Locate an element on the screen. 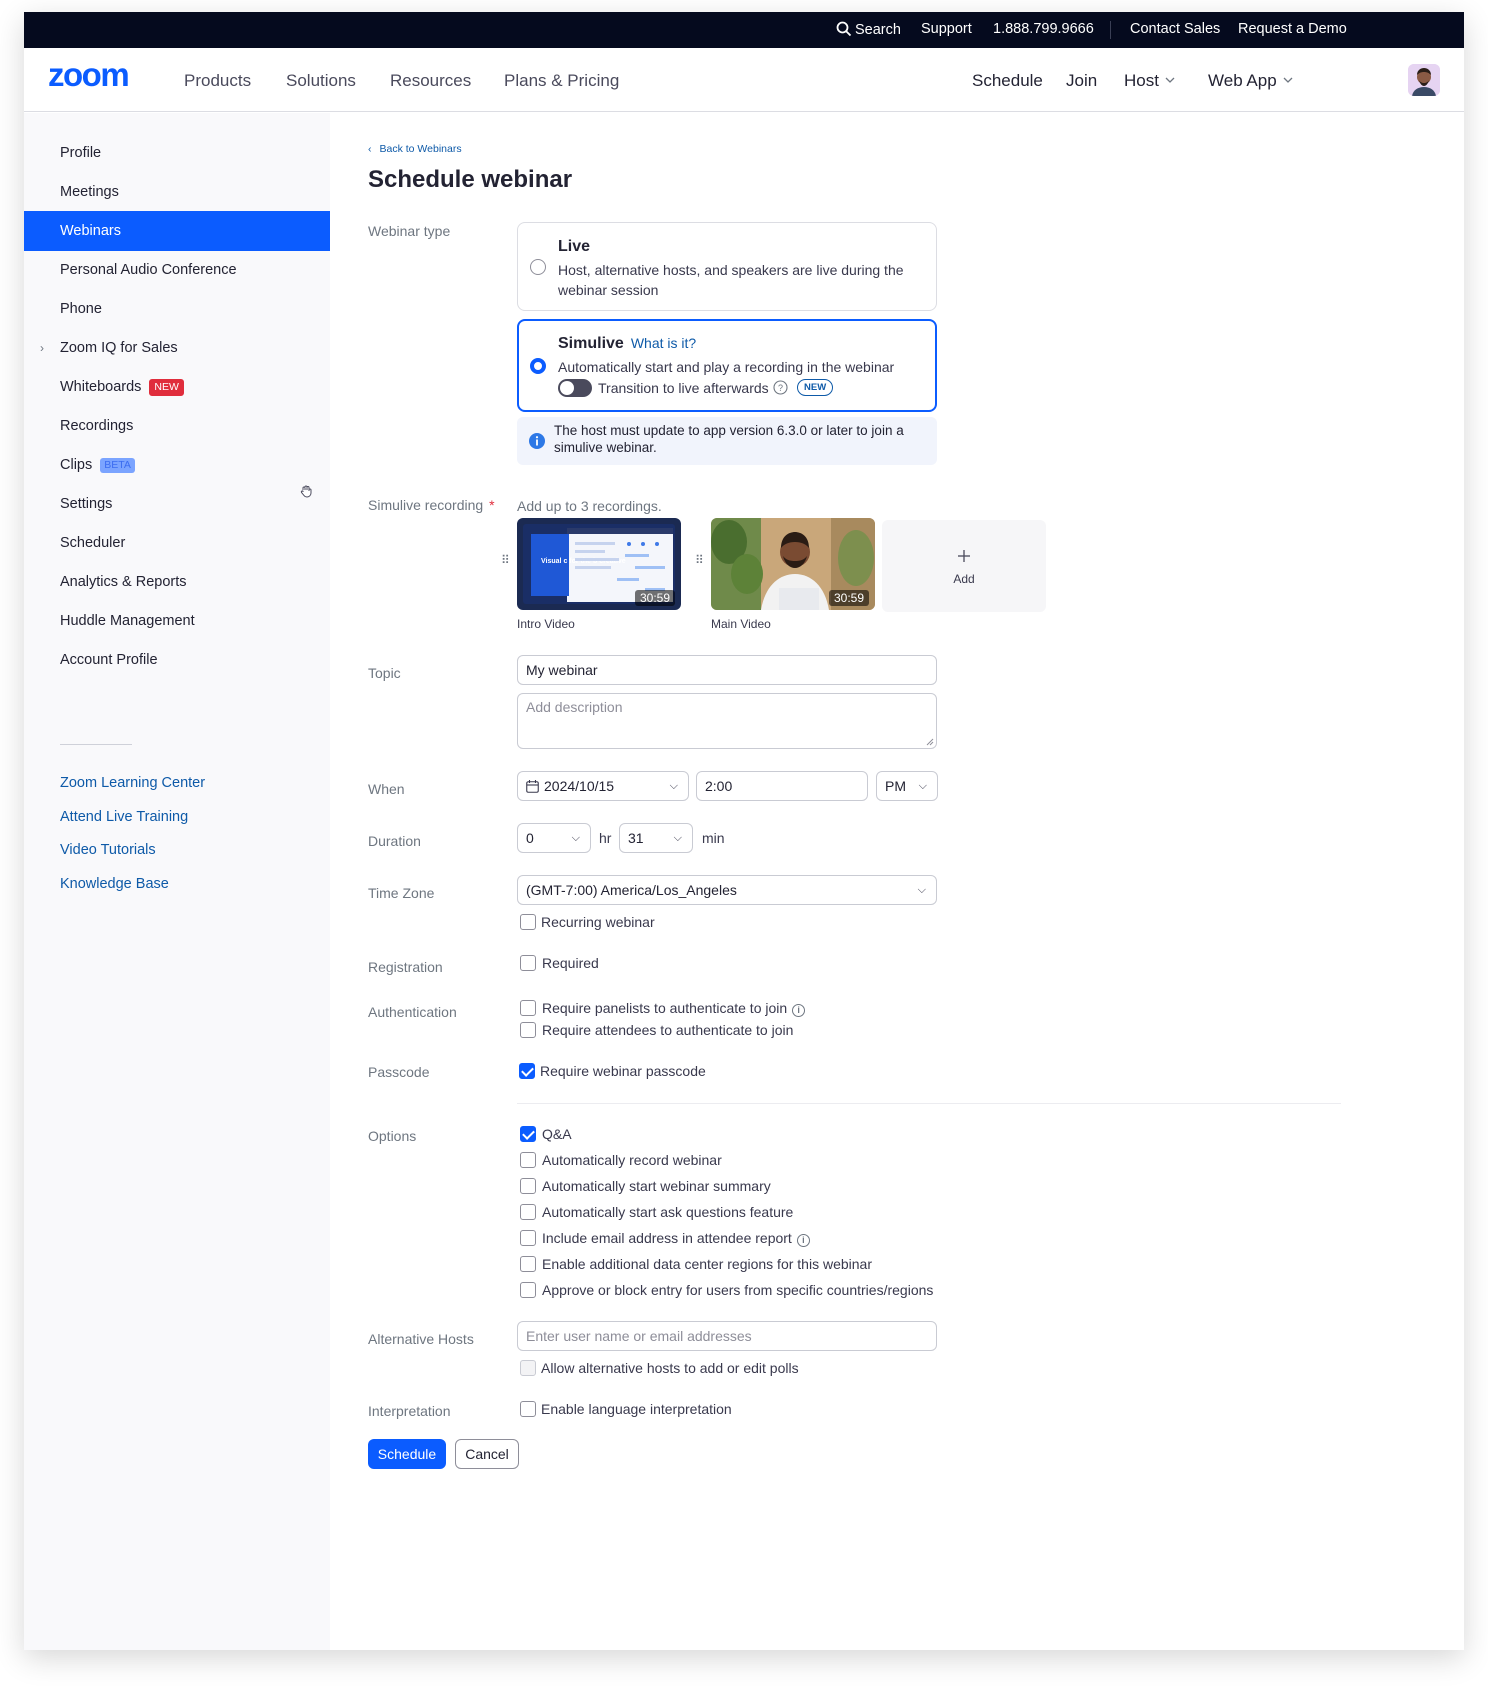 This screenshot has width=1488, height=1686. sidebar-item-meetings: Meetings is located at coordinates (177, 192).